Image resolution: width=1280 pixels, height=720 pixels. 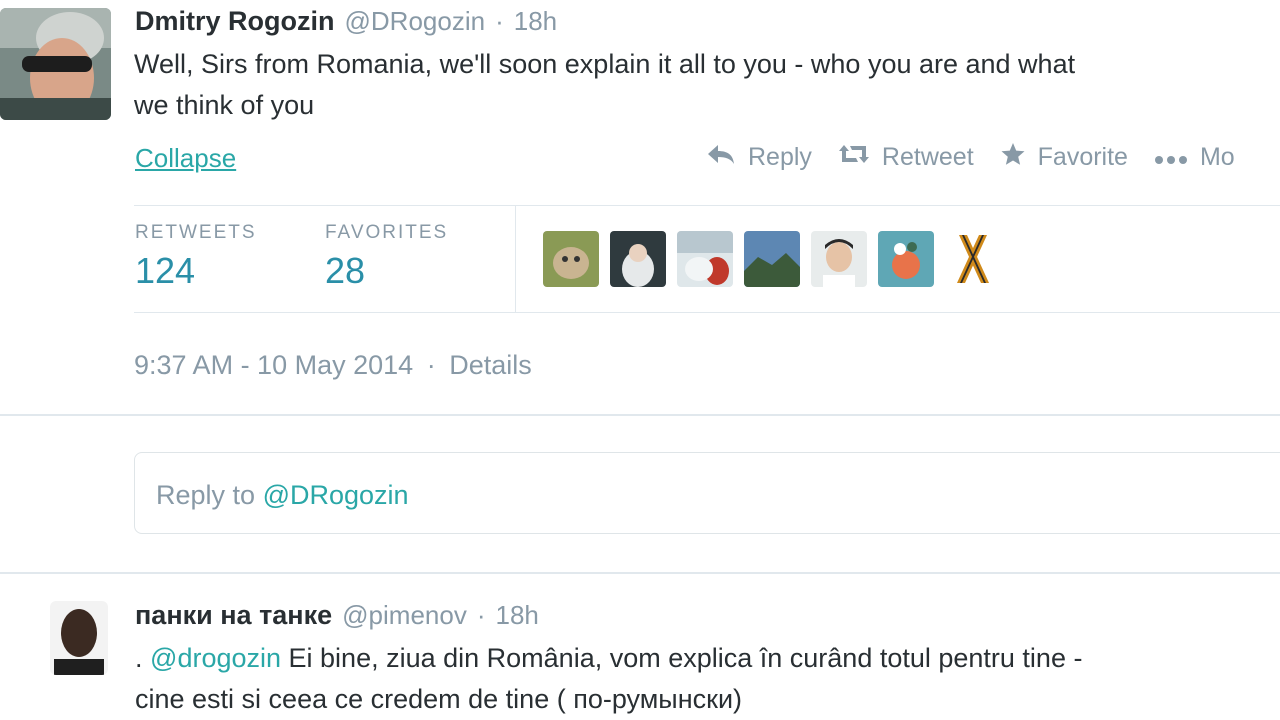 I want to click on more-label: Mo, so click(x=1217, y=157).